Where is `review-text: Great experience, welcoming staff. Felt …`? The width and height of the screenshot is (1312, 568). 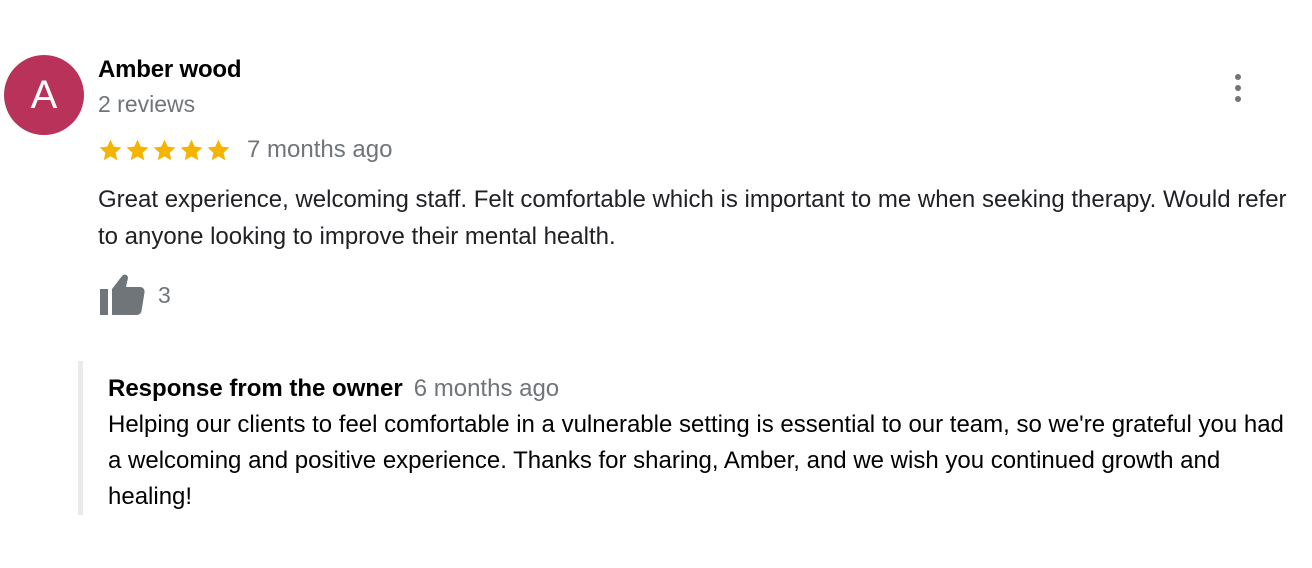 review-text: Great experience, welcoming staff. Felt … is located at coordinates (692, 218).